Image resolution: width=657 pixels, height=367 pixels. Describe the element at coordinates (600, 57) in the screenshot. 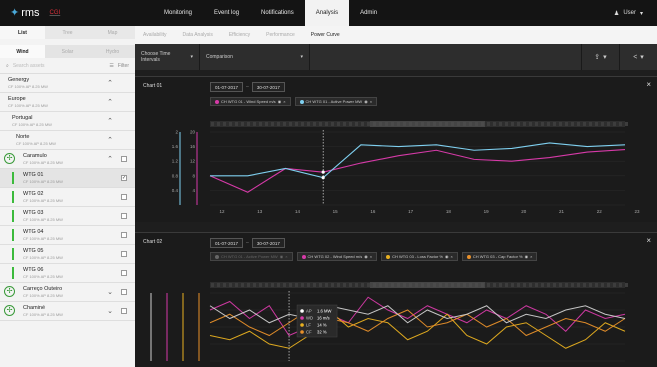

I see `export-button: ⇪ ▾` at that location.